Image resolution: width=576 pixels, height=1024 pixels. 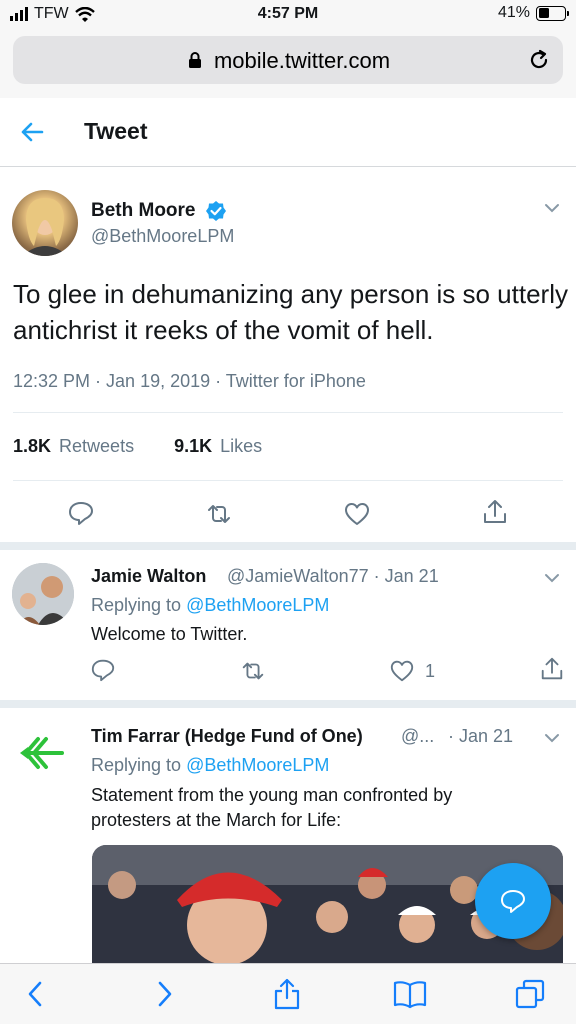 What do you see at coordinates (302, 60) in the screenshot?
I see `url-text: mobile.twitter.com` at bounding box center [302, 60].